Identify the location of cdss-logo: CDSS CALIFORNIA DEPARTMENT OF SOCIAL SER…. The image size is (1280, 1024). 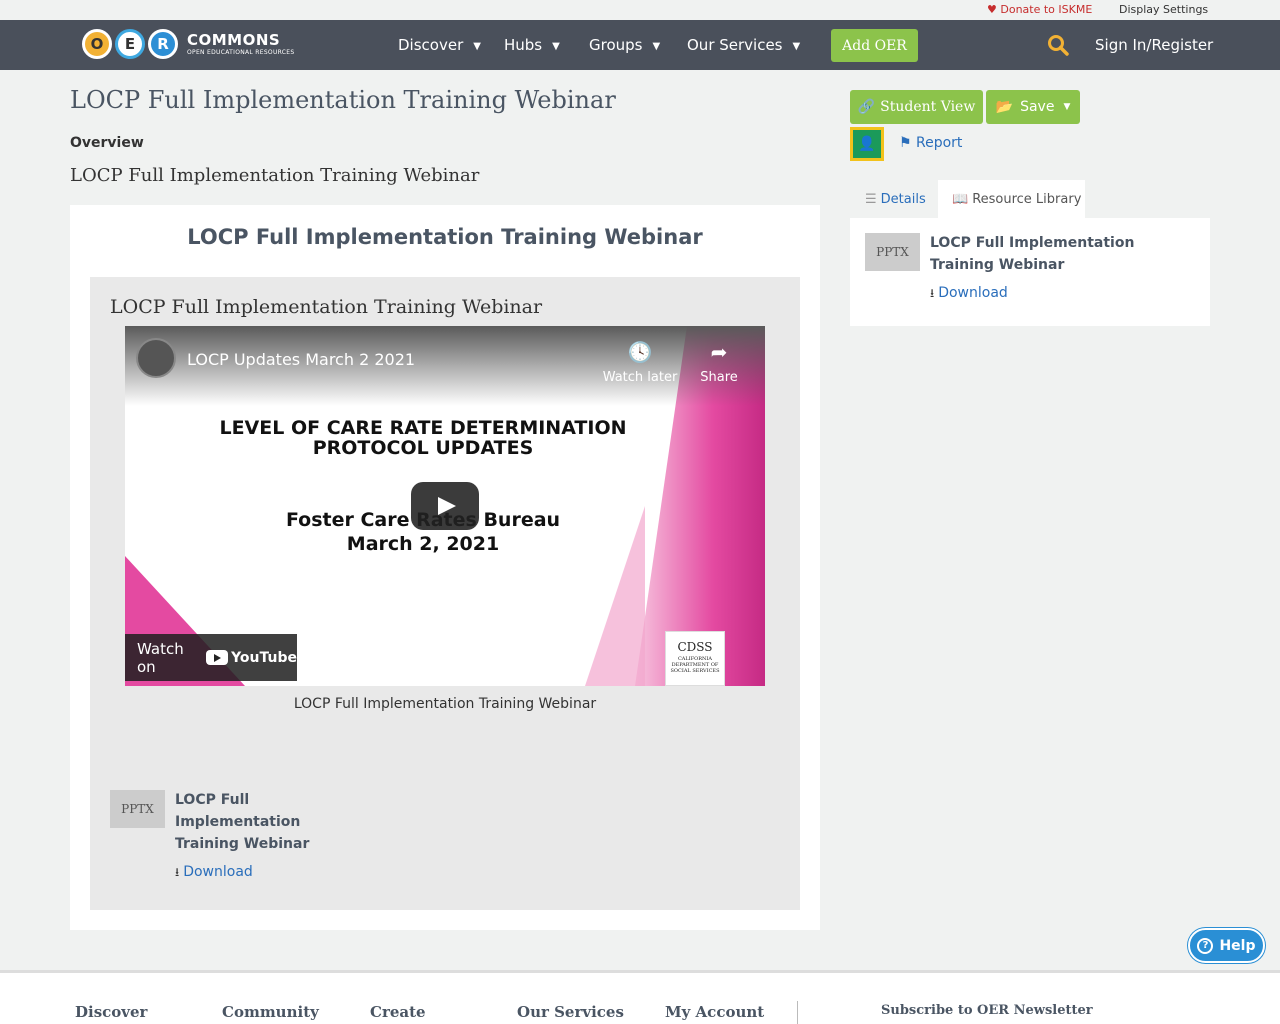
(695, 658).